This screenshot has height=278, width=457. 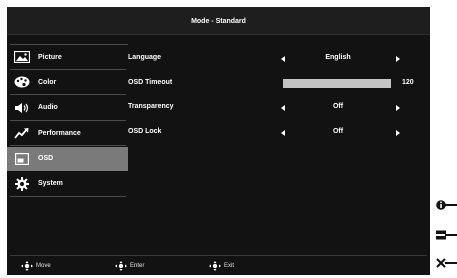 I want to click on sidebar-item-system: System, so click(x=67, y=184).